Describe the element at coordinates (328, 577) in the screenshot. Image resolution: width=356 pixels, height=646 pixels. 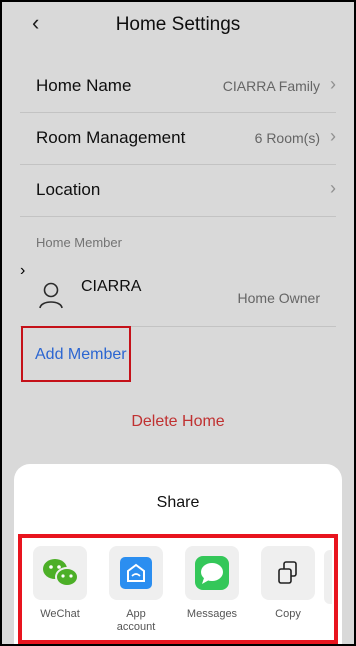
I see `next-share-option-partial` at that location.